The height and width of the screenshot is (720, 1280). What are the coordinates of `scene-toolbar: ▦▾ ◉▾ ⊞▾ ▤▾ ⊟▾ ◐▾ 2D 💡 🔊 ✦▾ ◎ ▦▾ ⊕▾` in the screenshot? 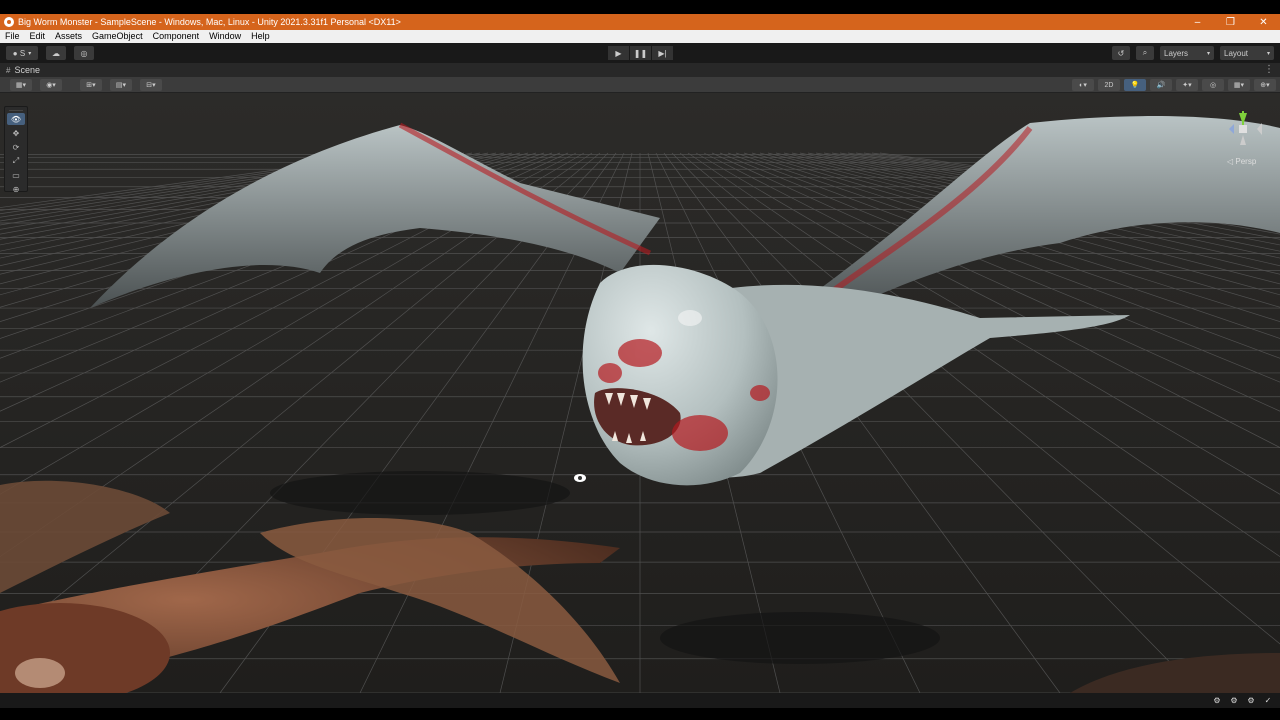 It's located at (640, 85).